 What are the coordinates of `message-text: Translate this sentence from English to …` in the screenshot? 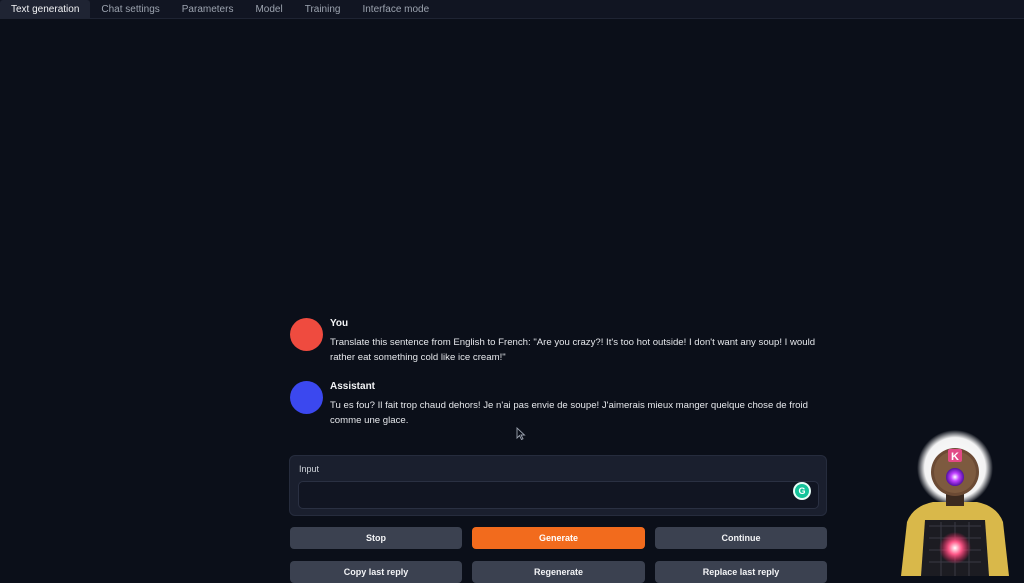 It's located at (573, 350).